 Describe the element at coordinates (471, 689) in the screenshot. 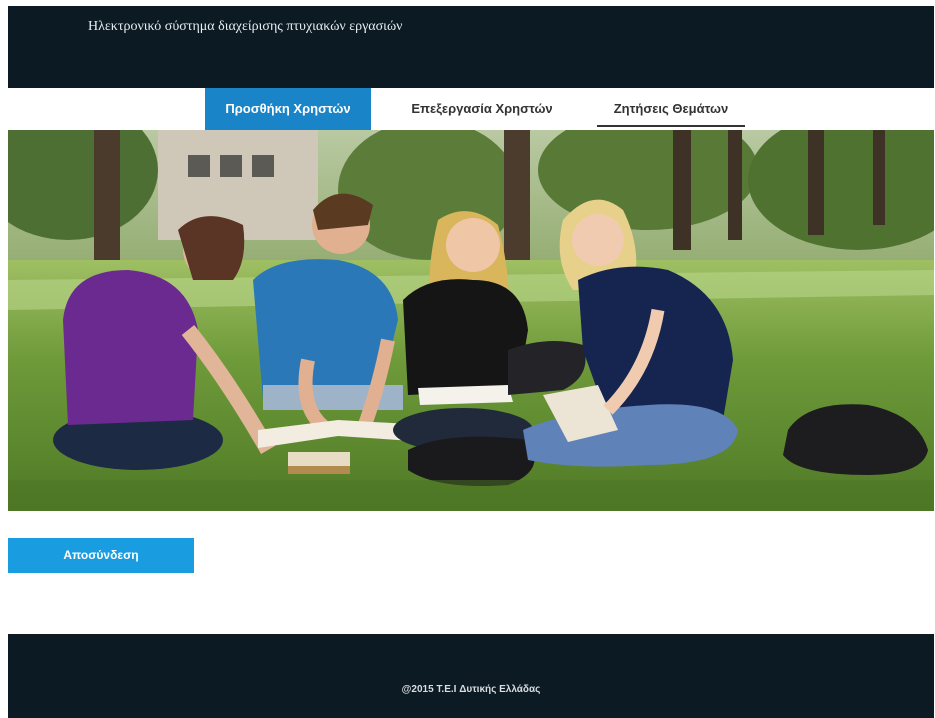

I see `copyright-text: @2015 T.E.I Δυτικής Ελλάδας` at that location.